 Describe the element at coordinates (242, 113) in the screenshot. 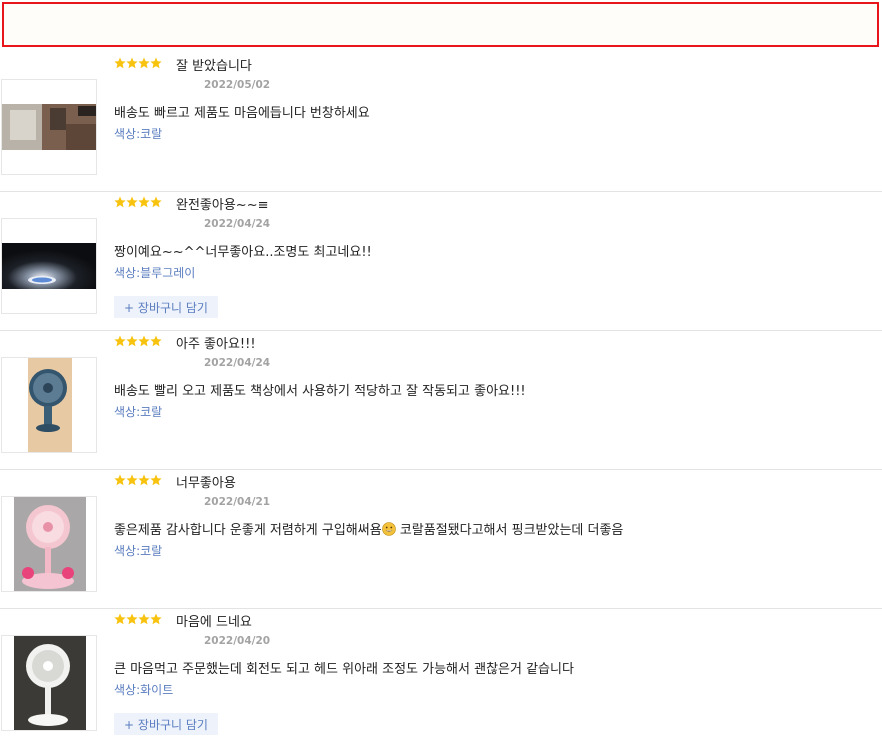

I see `review-body: 배송도 빠르고 제품도 마음에듭니다 번창하세요` at that location.